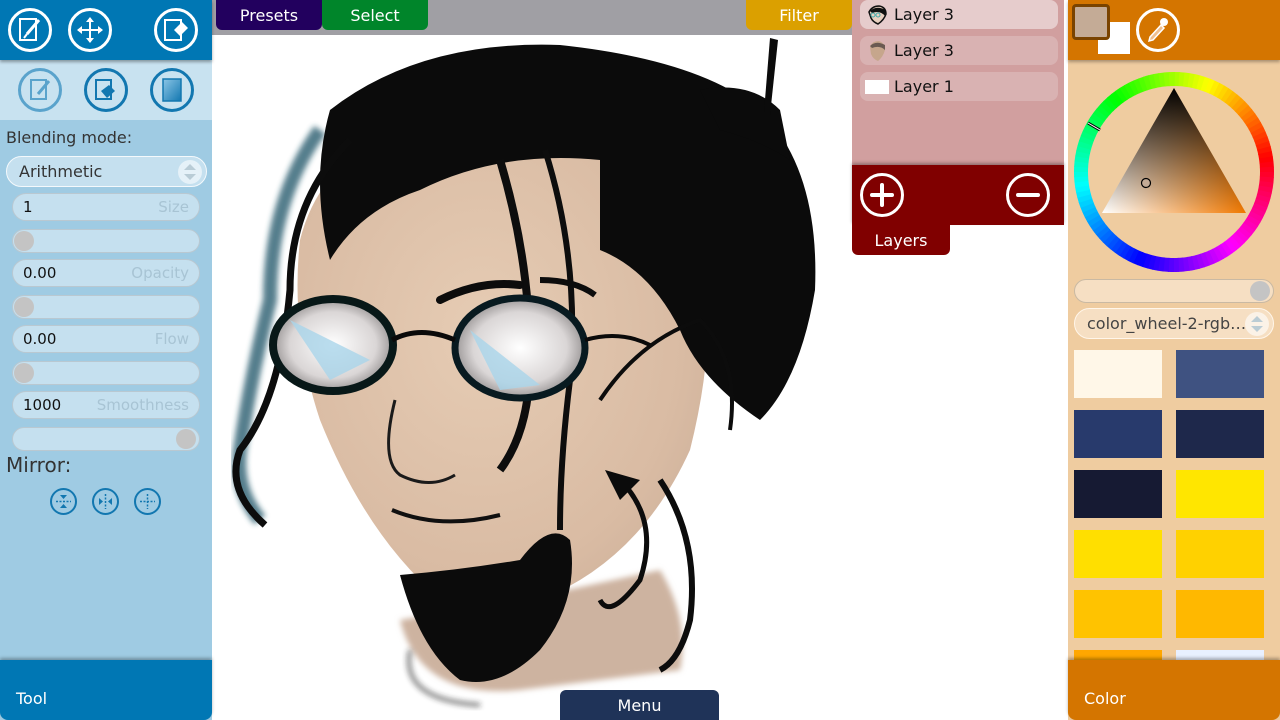 This screenshot has width=1280, height=720. I want to click on select-tab: Select, so click(375, 15).